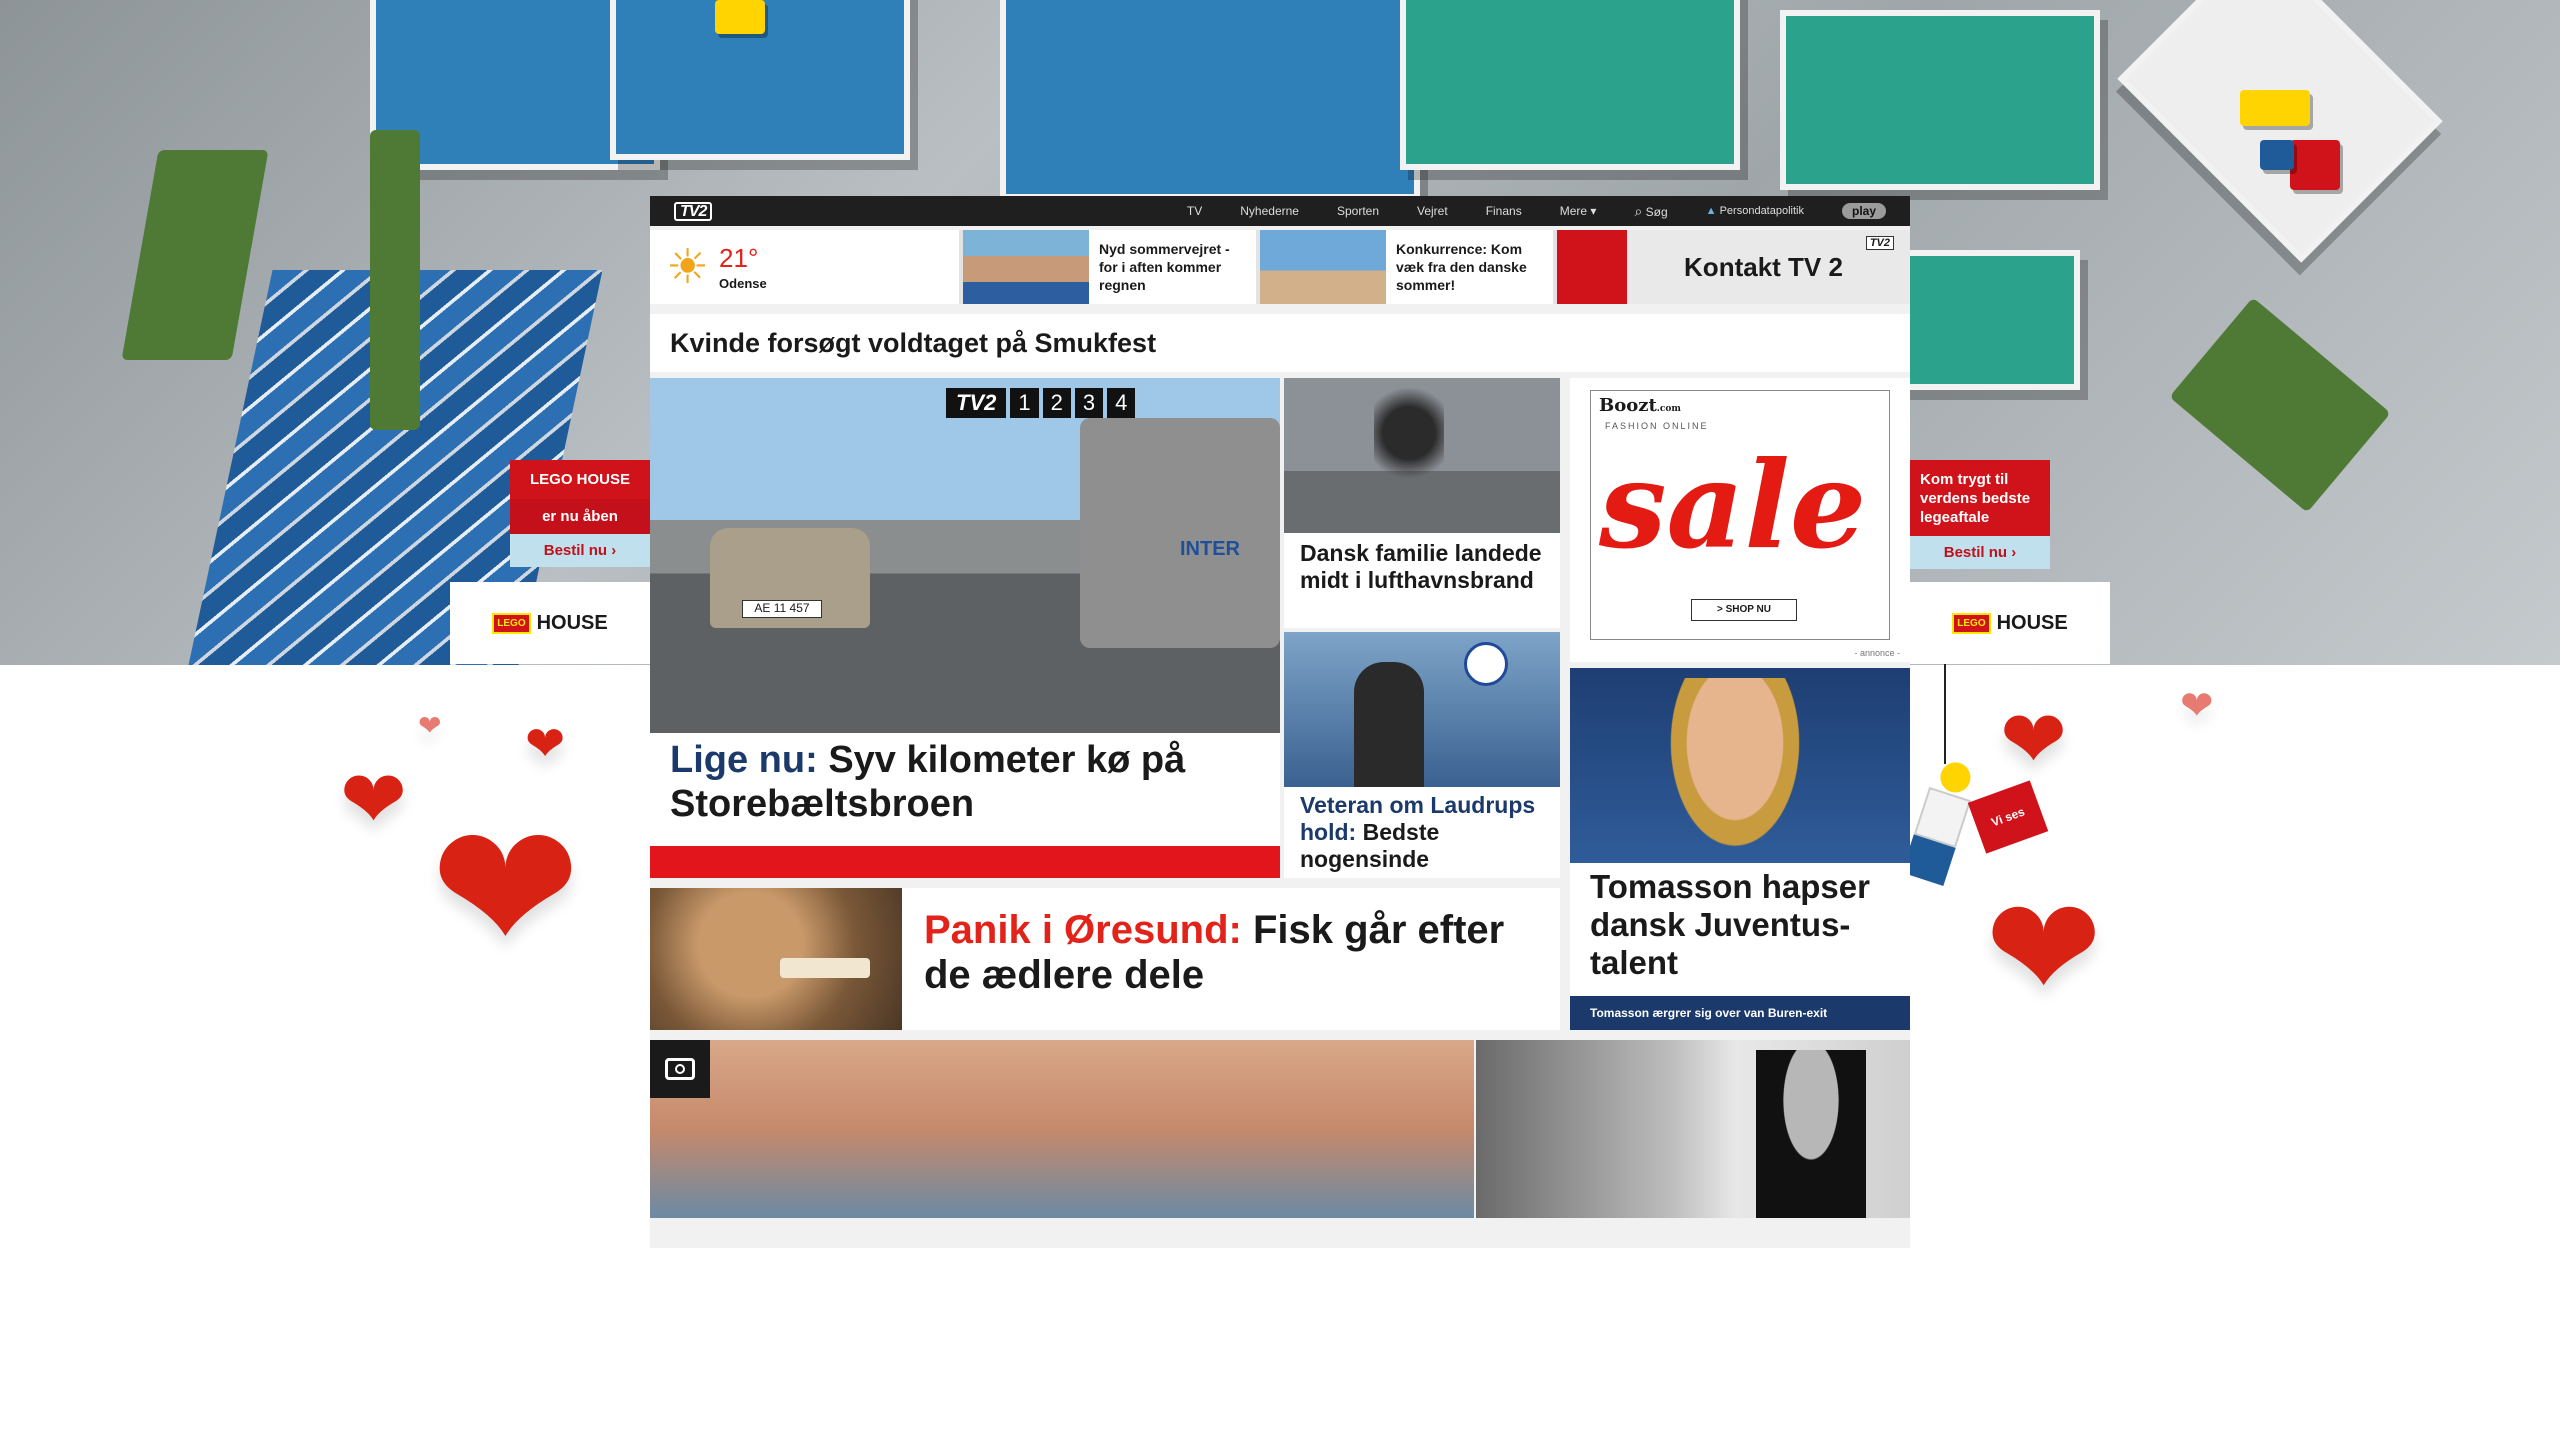  I want to click on left-side-ad: LEGO HOUSE er nu åben Bestil nu ›, so click(580, 513).